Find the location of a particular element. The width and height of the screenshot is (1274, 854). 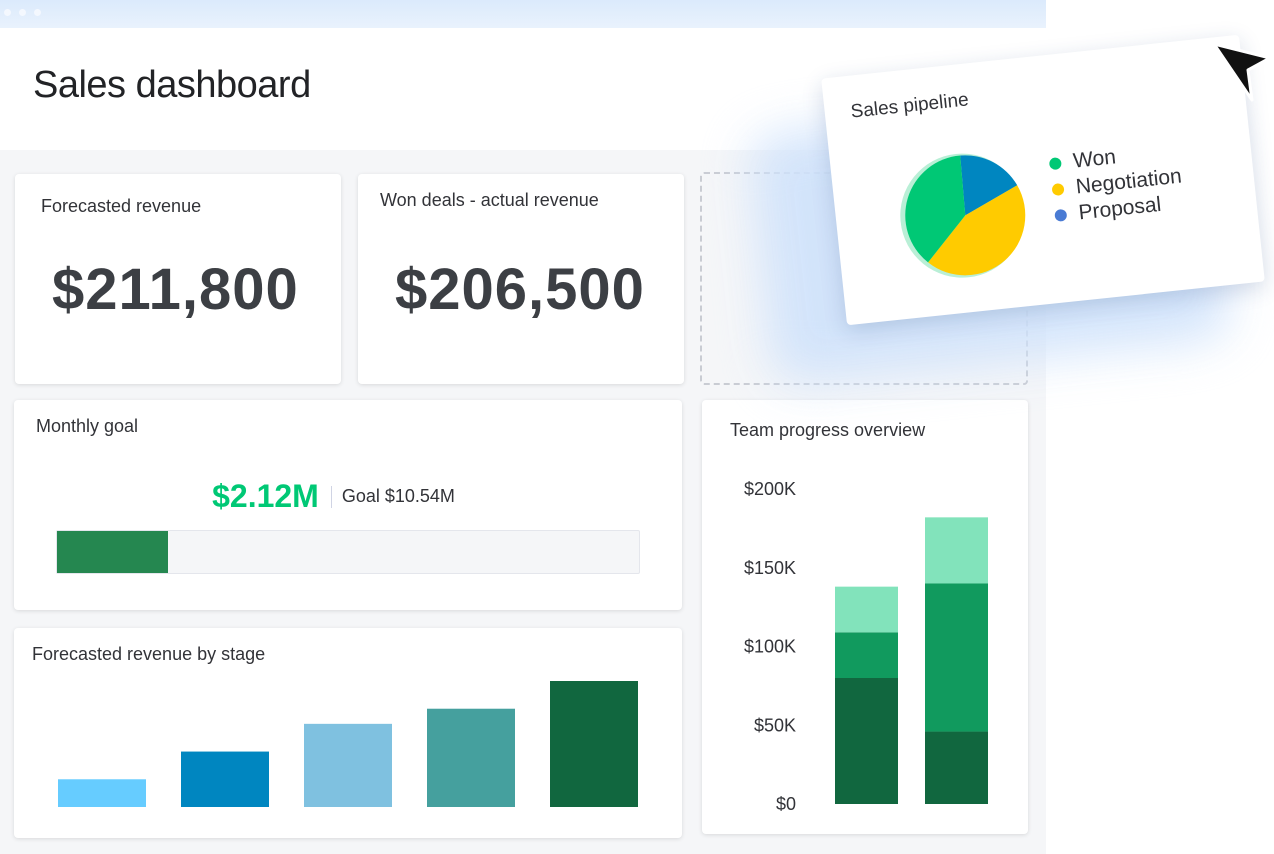

window-titlebar is located at coordinates (523, 14).